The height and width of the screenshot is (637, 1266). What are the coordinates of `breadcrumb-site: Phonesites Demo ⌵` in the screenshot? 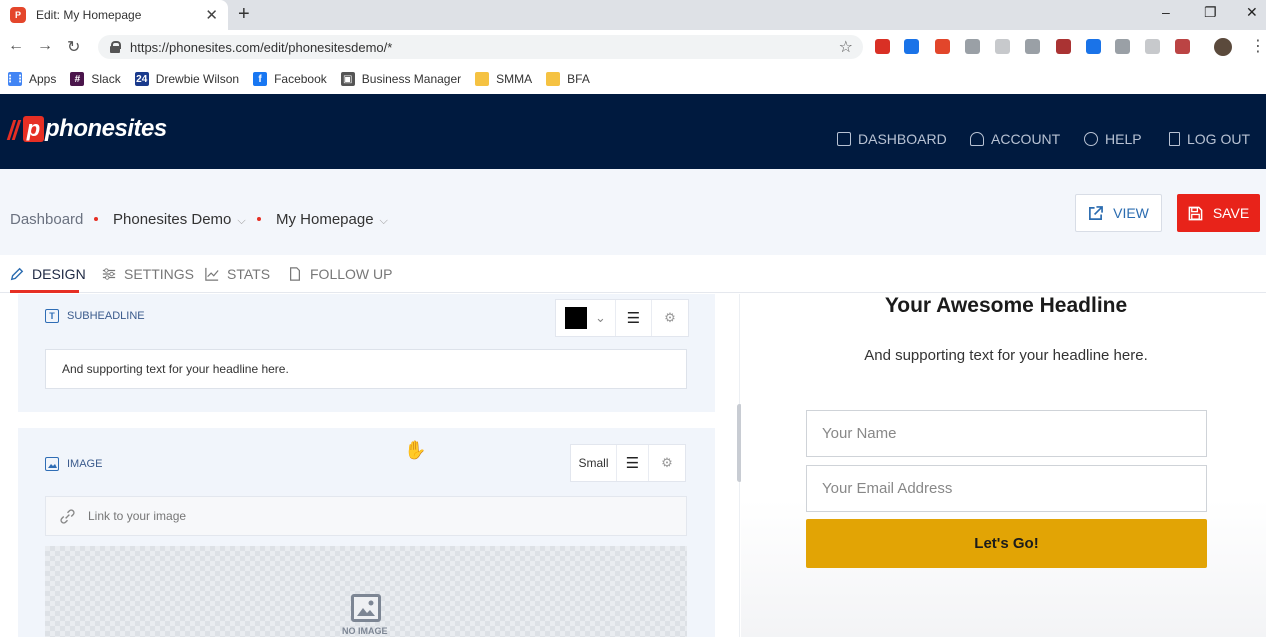 It's located at (179, 219).